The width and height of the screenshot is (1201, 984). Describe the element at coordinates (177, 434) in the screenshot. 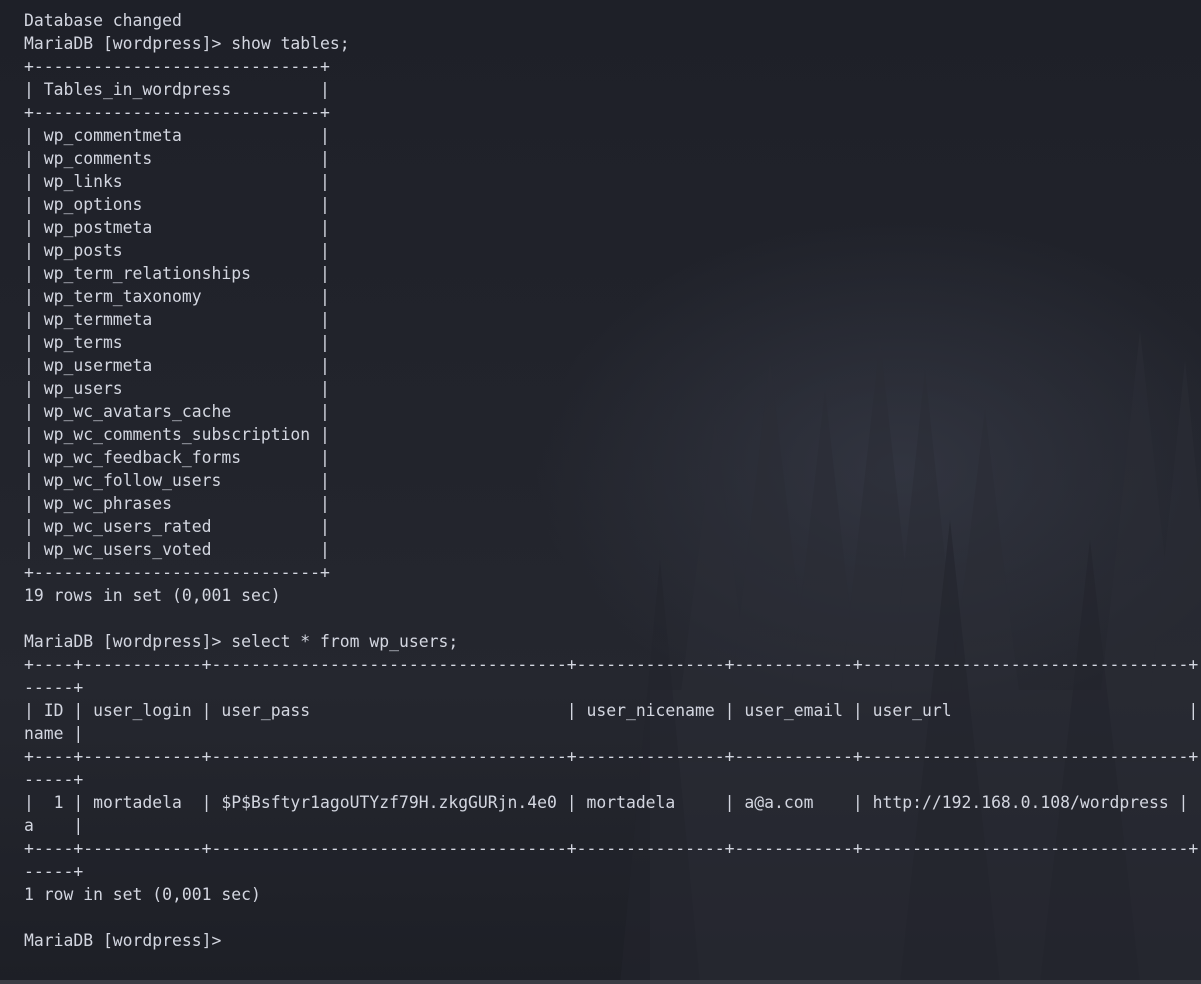

I see `table-row: | wp_wc_comments_subscription |` at that location.